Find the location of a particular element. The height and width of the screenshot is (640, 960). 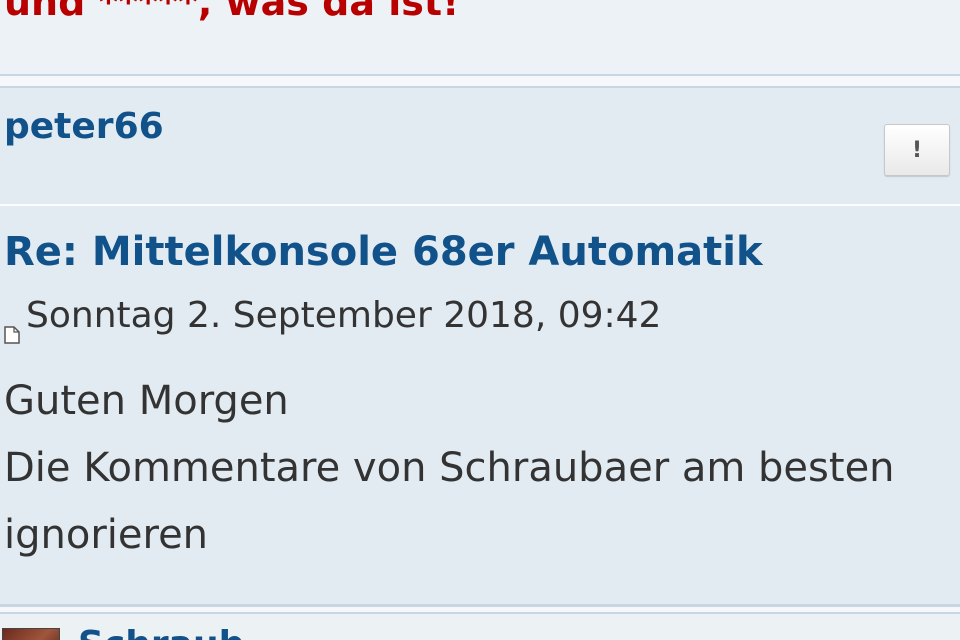

post-author-link: peter66 is located at coordinates (84, 127).